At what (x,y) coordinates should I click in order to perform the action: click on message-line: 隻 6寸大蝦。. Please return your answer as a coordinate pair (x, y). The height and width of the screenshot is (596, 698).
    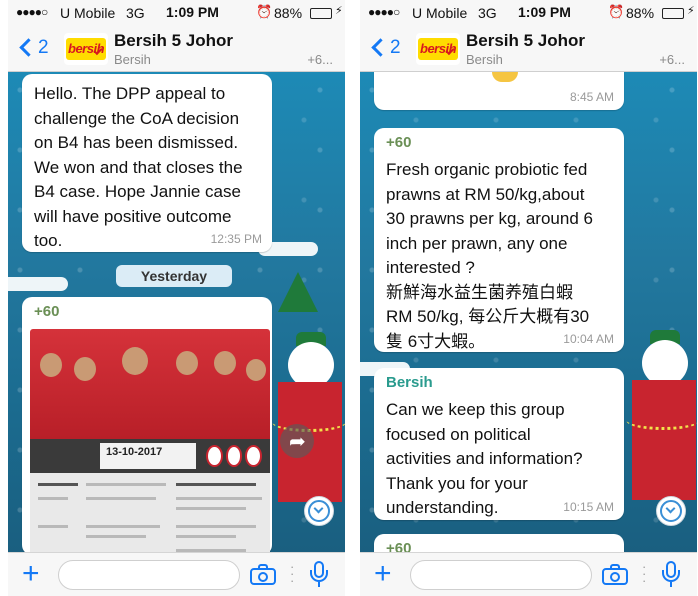
    Looking at the image, I should click on (436, 341).